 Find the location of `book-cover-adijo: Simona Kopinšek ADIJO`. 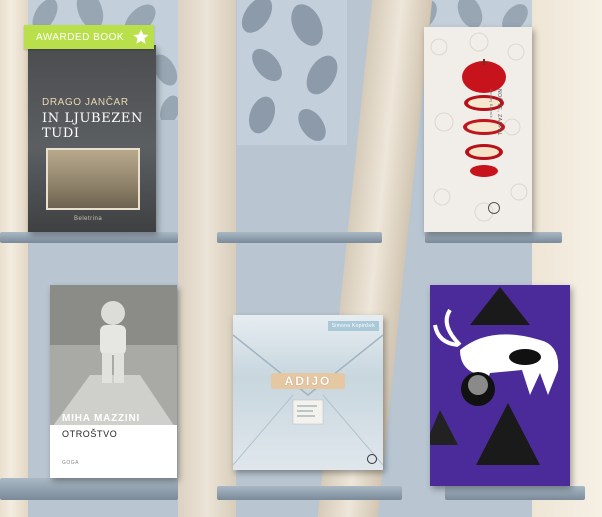

book-cover-adijo: Simona Kopinšek ADIJO is located at coordinates (308, 392).